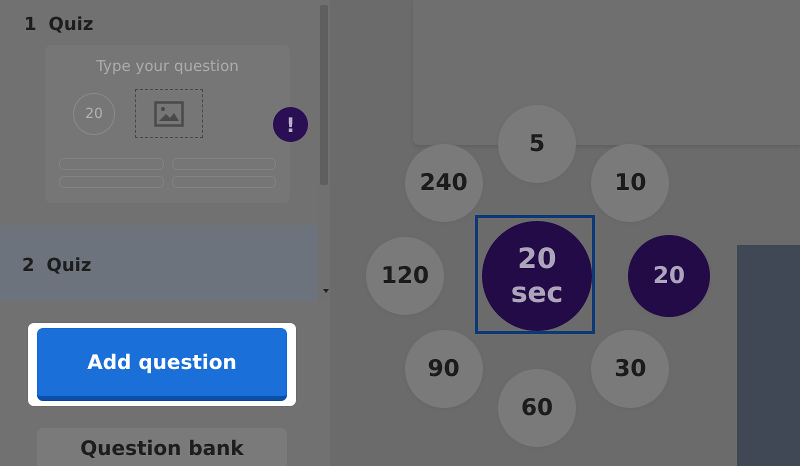 The image size is (800, 466). I want to click on question-number: 2, so click(28, 265).